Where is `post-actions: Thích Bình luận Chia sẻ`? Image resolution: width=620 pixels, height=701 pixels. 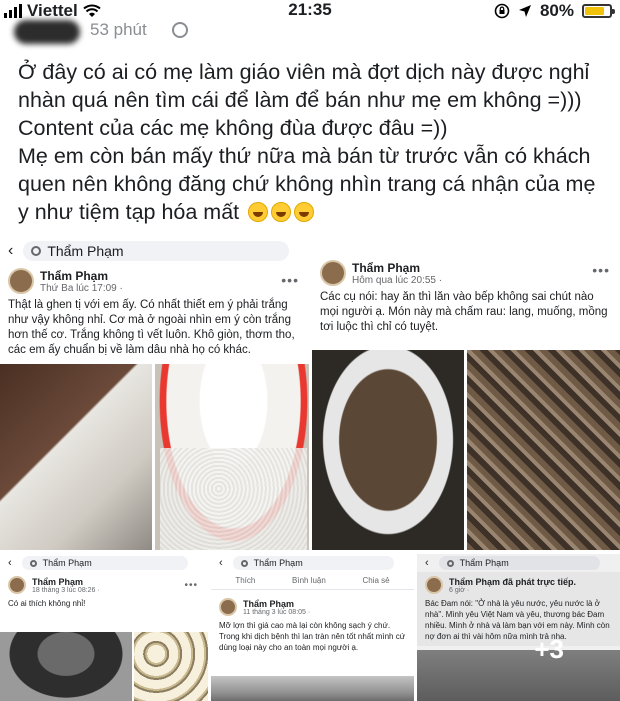
post-actions: Thích Bình luận Chia sẻ is located at coordinates (312, 581).